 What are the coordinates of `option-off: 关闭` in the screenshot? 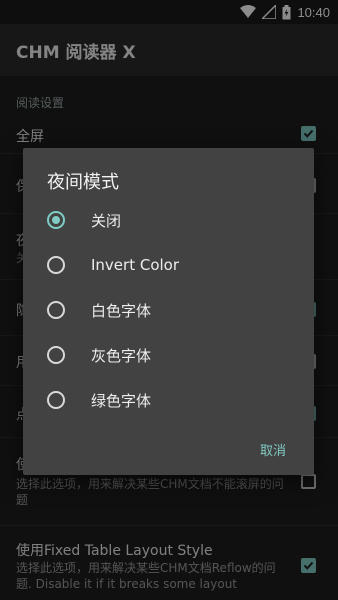 It's located at (168, 220).